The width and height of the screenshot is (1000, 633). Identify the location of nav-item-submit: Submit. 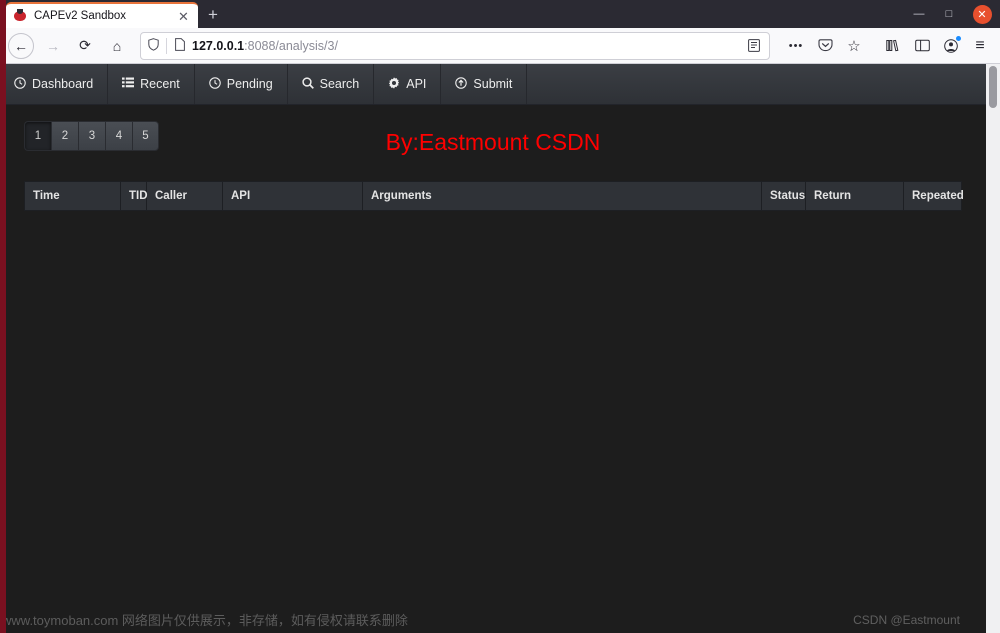
(484, 84).